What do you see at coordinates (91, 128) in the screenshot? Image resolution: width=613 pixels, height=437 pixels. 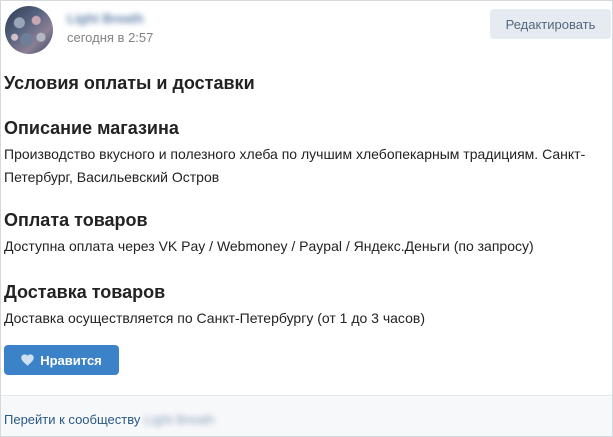 I see `section-heading-shop-description: Описание магазина` at bounding box center [91, 128].